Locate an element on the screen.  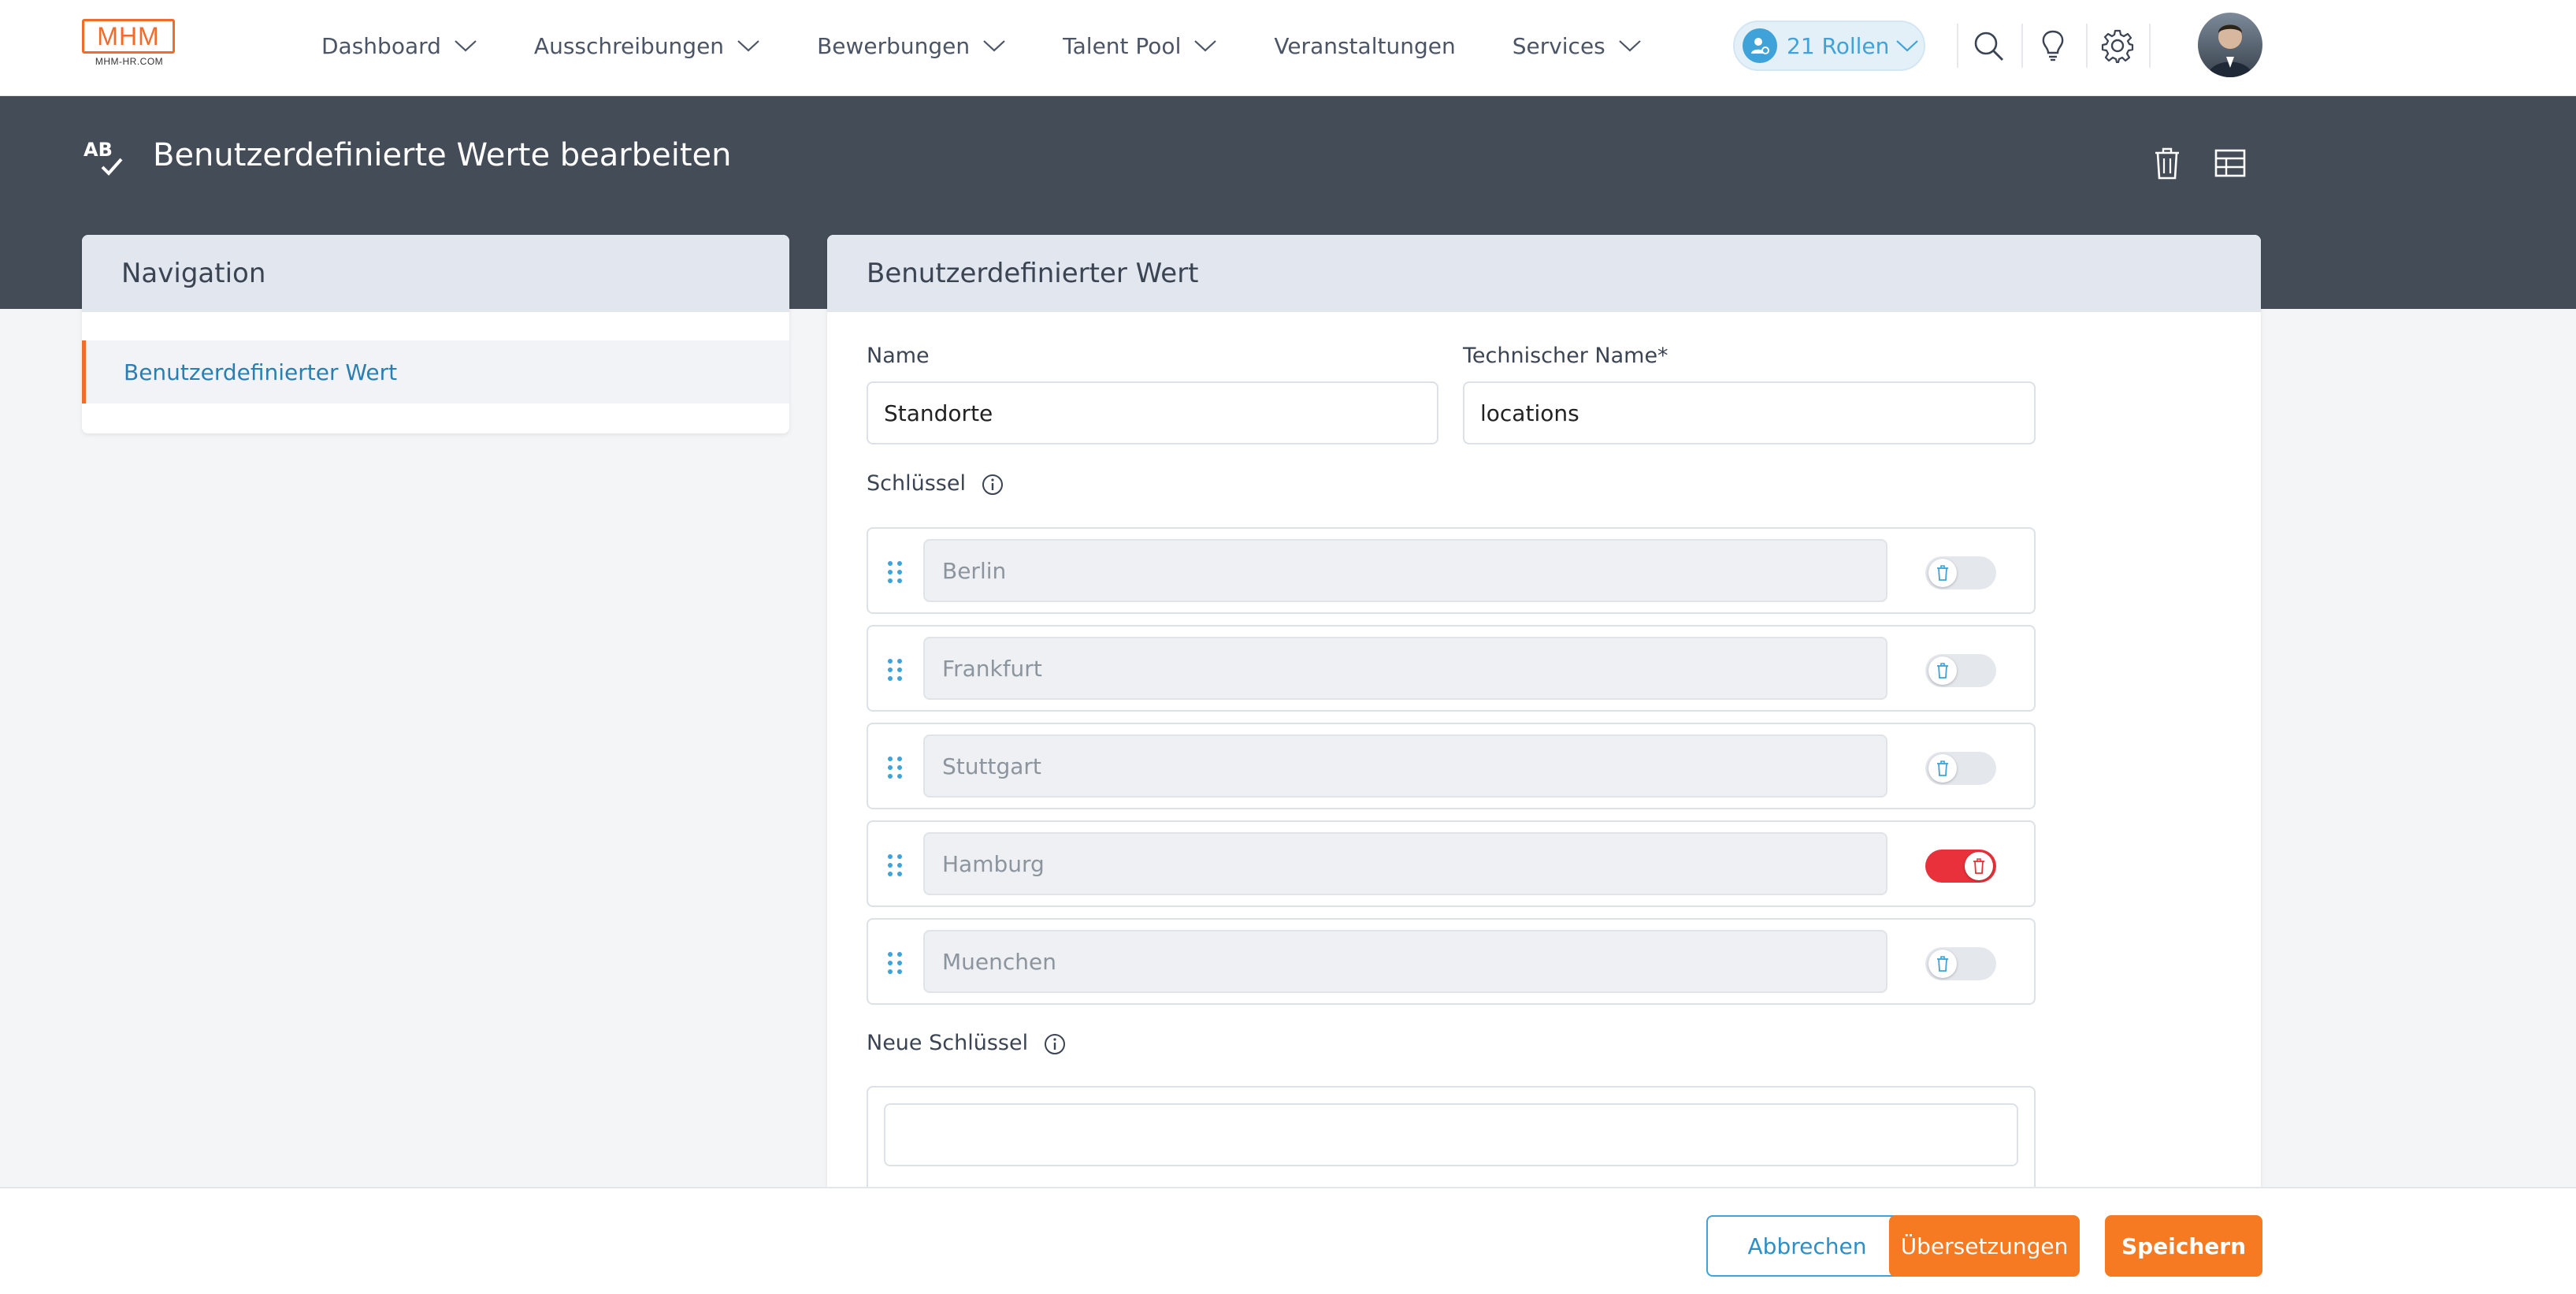
lightbulb-icon is located at coordinates (2053, 45).